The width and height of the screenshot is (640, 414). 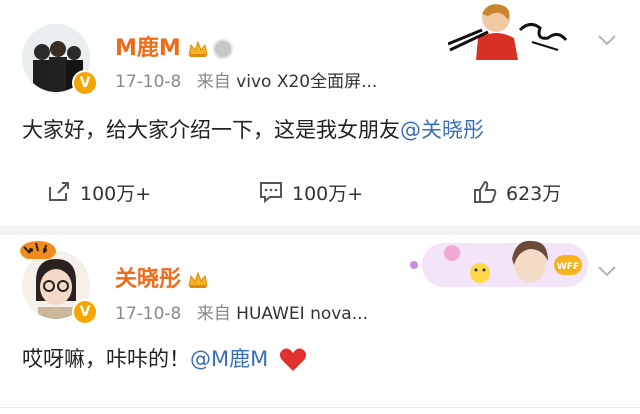 I want to click on promo-sticker-icon: WFF, so click(x=499, y=263).